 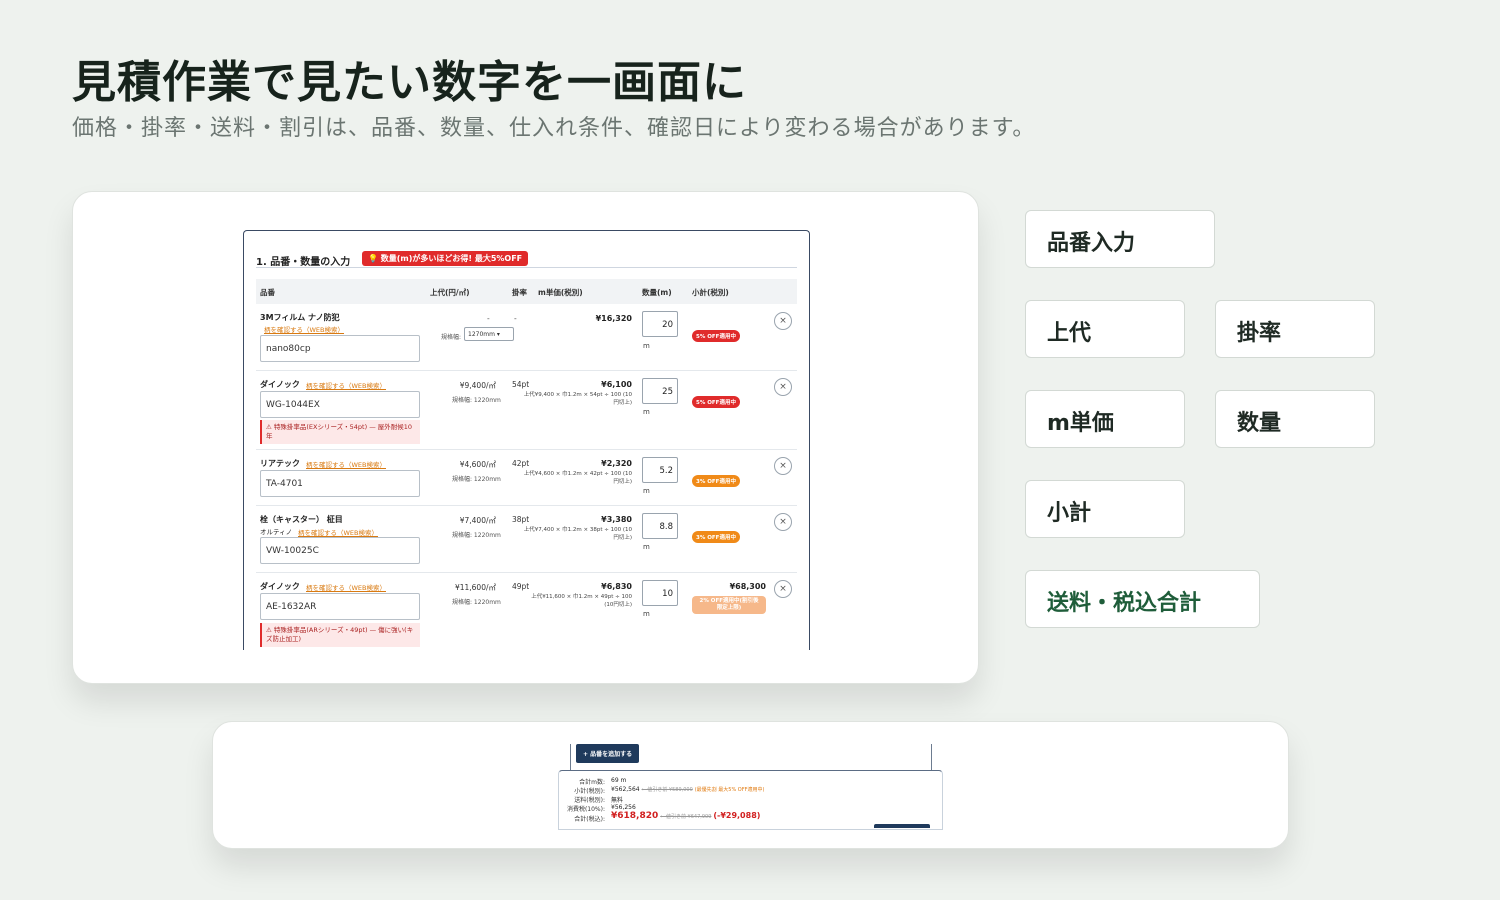 What do you see at coordinates (451, 337) in the screenshot?
I see `width-label: 規格幅:` at bounding box center [451, 337].